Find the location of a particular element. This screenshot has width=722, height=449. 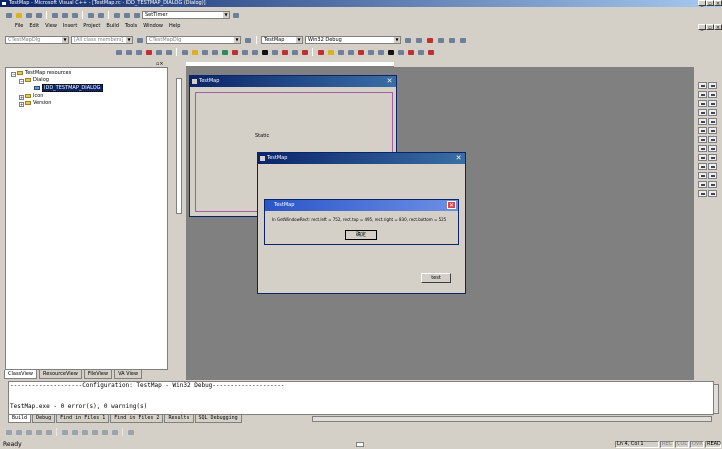

open-icon is located at coordinates (18, 15).